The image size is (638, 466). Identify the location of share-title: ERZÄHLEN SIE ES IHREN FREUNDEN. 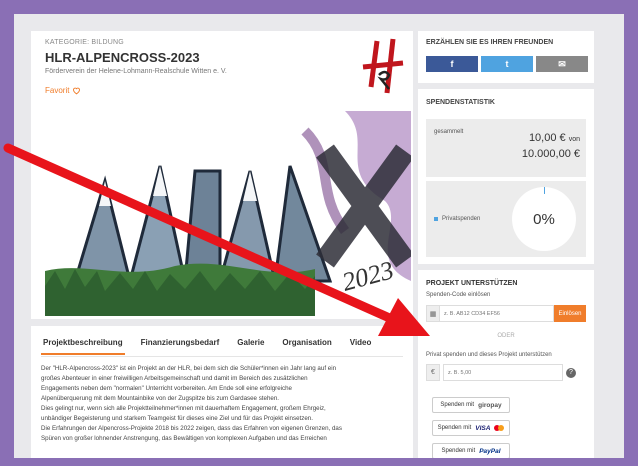
(490, 42).